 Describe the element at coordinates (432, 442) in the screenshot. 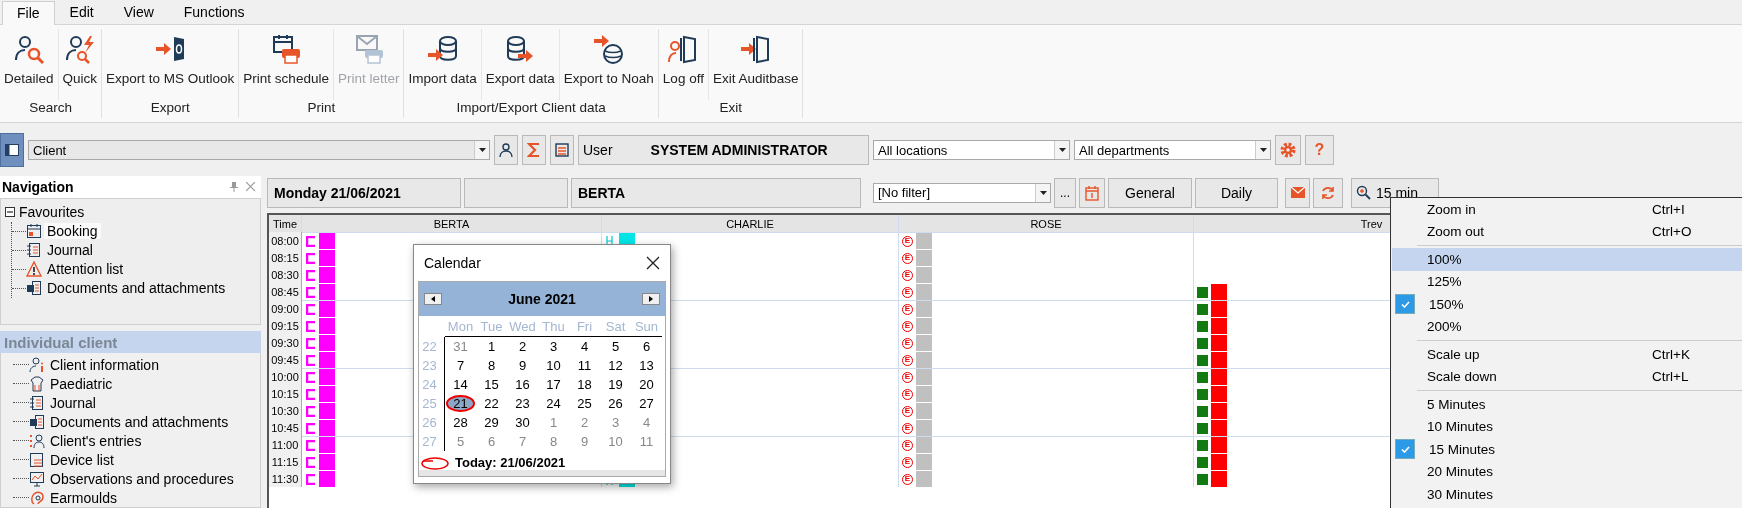

I see `week-number: 27` at that location.